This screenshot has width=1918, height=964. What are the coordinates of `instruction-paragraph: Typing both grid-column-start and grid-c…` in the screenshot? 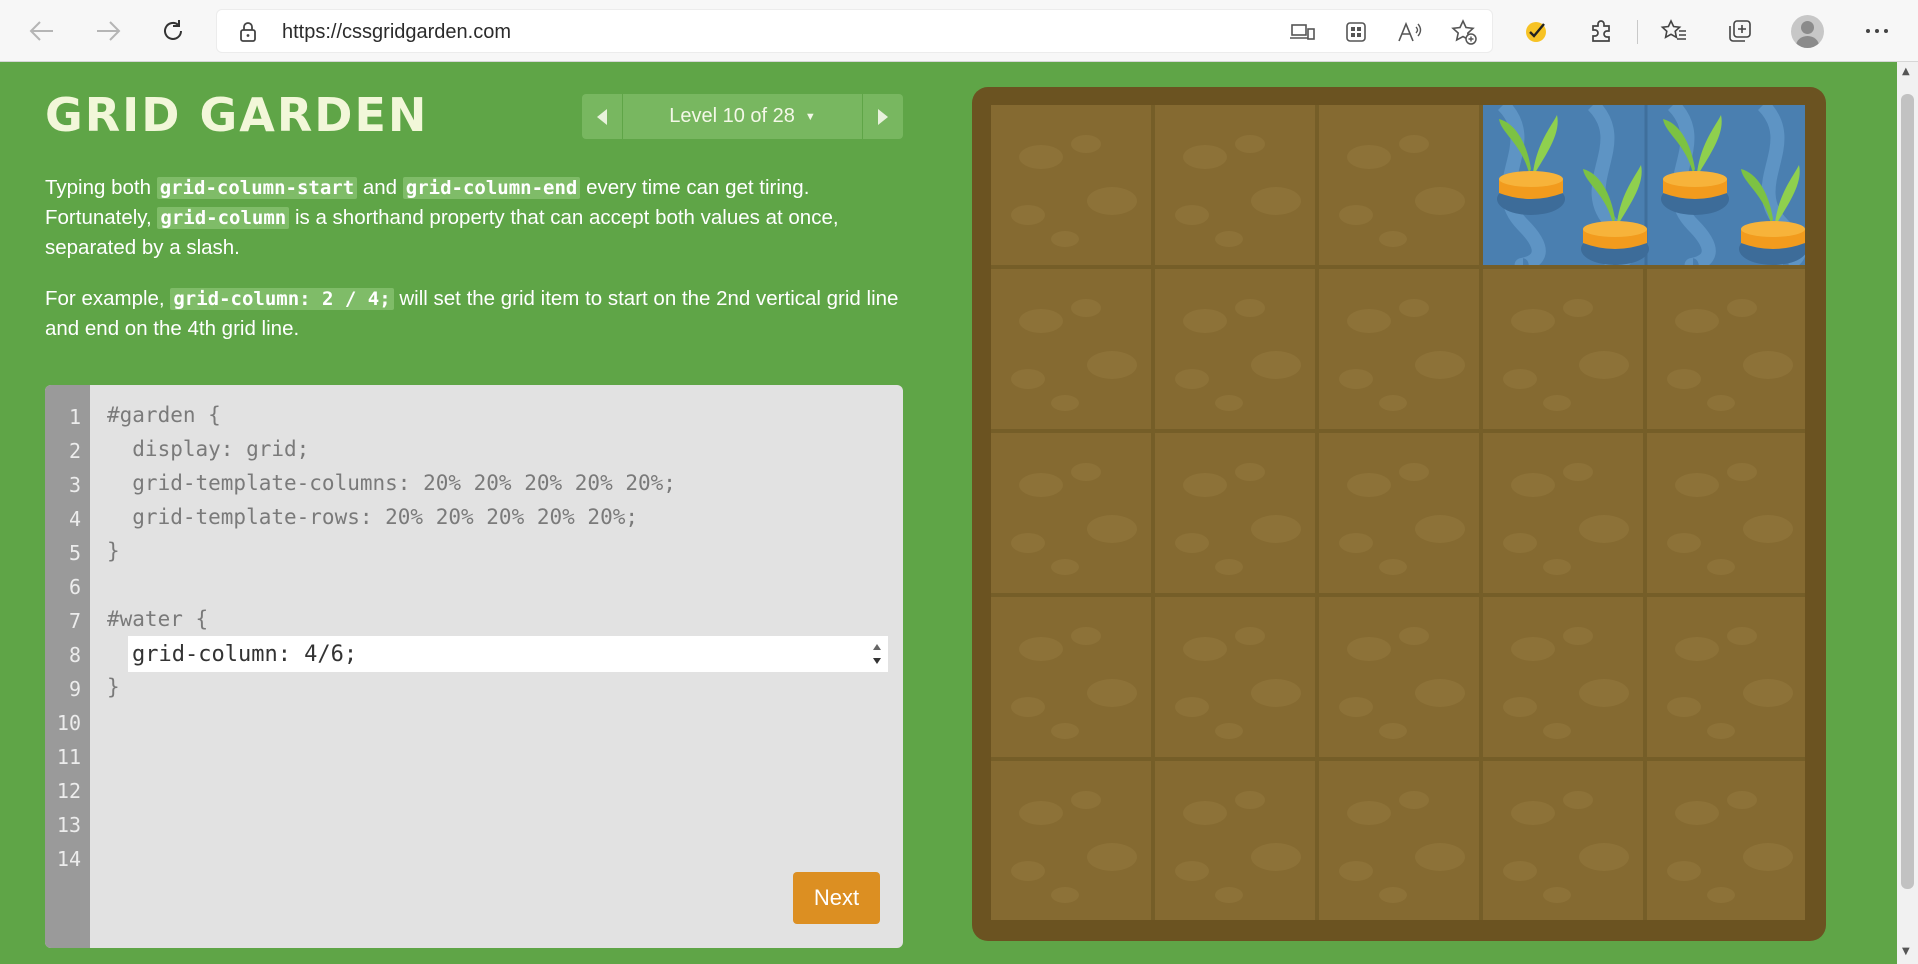 It's located at (475, 217).